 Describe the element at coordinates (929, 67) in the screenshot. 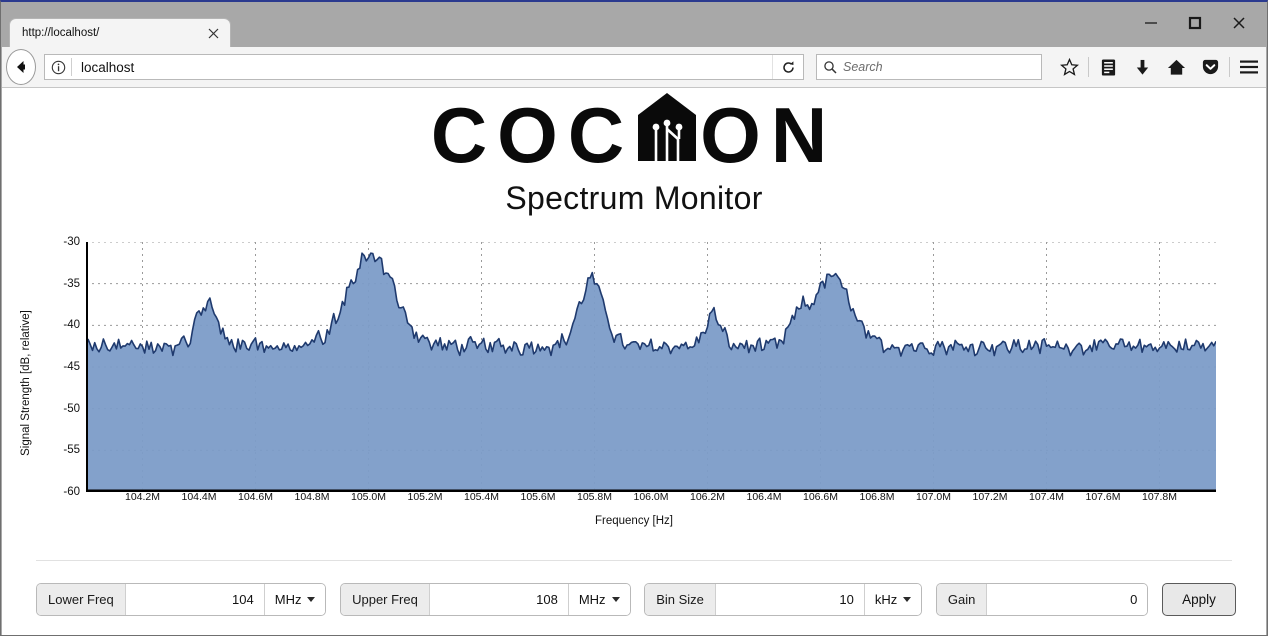

I see `search-bar: Search` at that location.